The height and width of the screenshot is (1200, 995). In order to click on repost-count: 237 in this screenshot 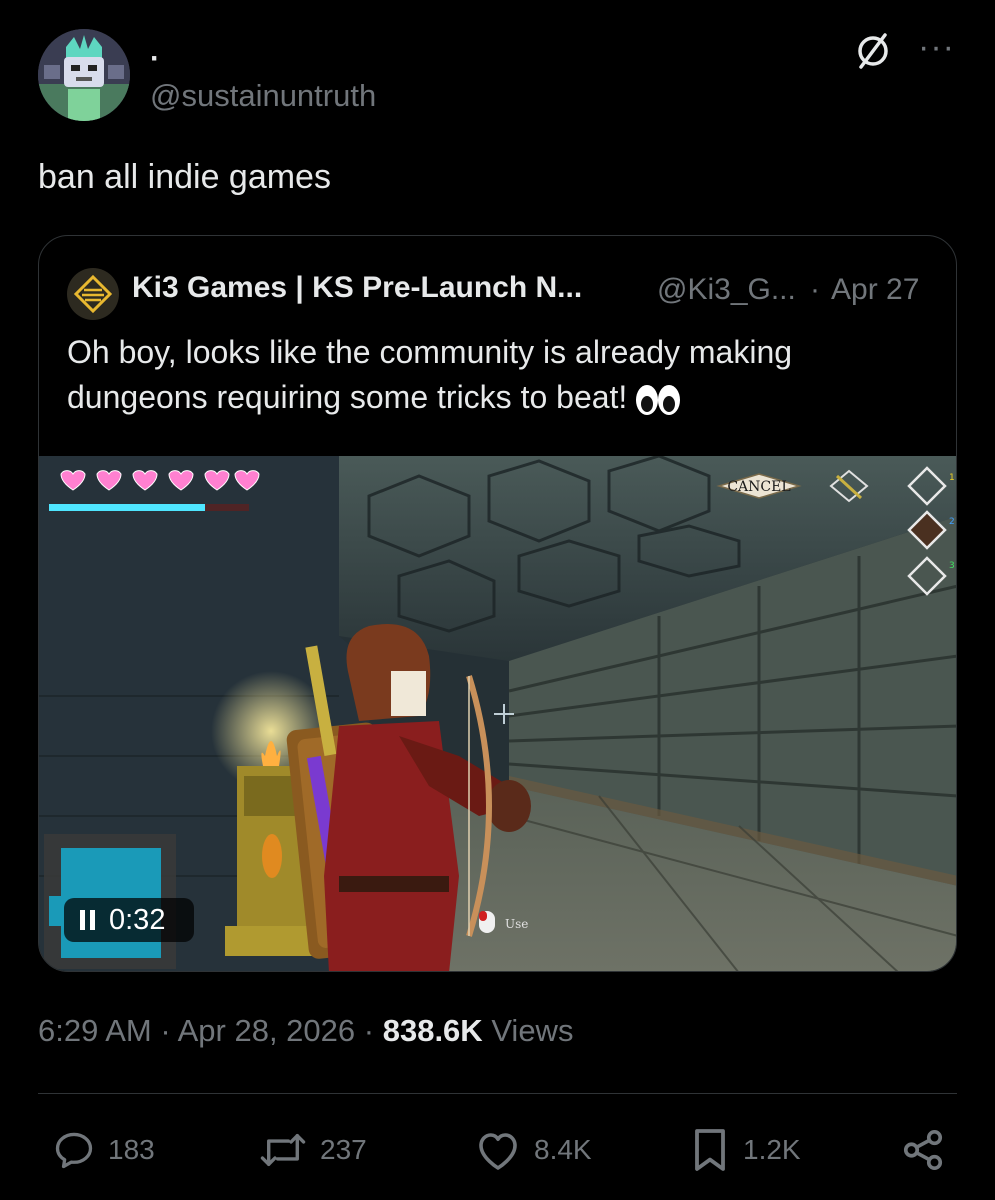, I will do `click(343, 1149)`.